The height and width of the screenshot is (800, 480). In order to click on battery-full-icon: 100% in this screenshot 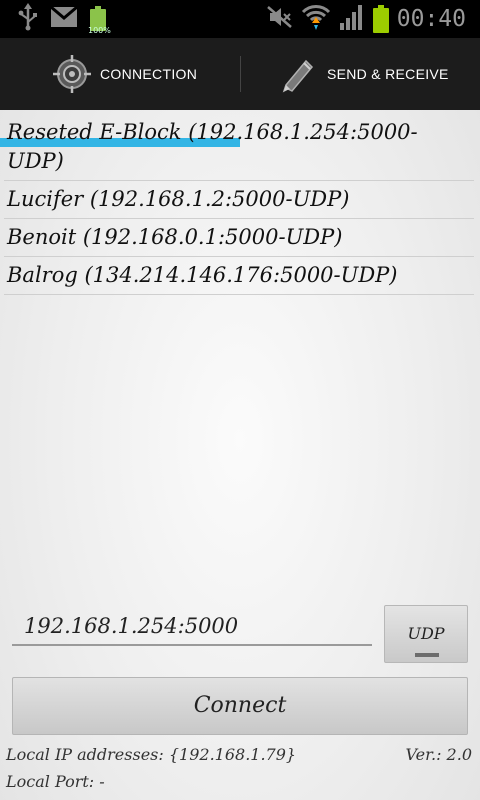, I will do `click(99, 20)`.